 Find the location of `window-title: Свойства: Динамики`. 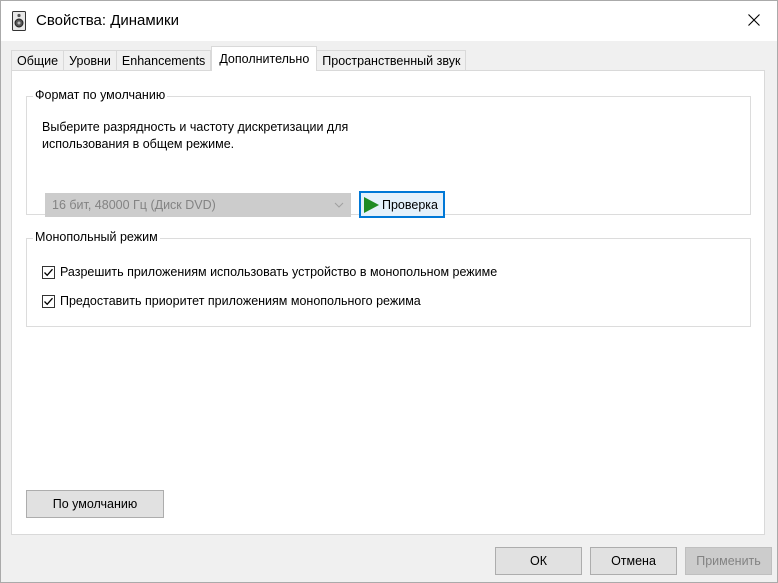

window-title: Свойства: Динамики is located at coordinates (107, 20).